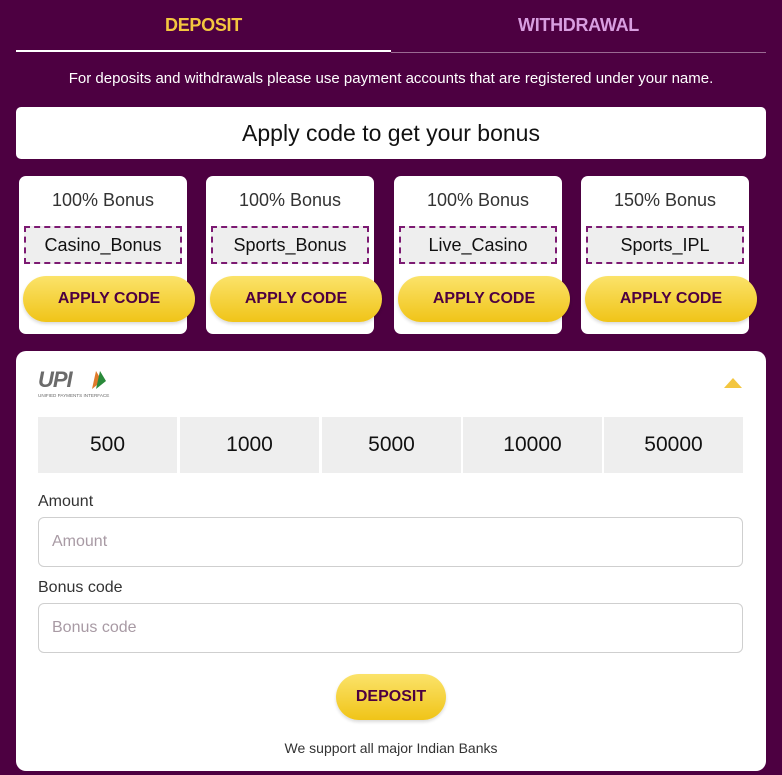 Image resolution: width=782 pixels, height=775 pixels. I want to click on quick-amount-10000: 10000, so click(532, 445).